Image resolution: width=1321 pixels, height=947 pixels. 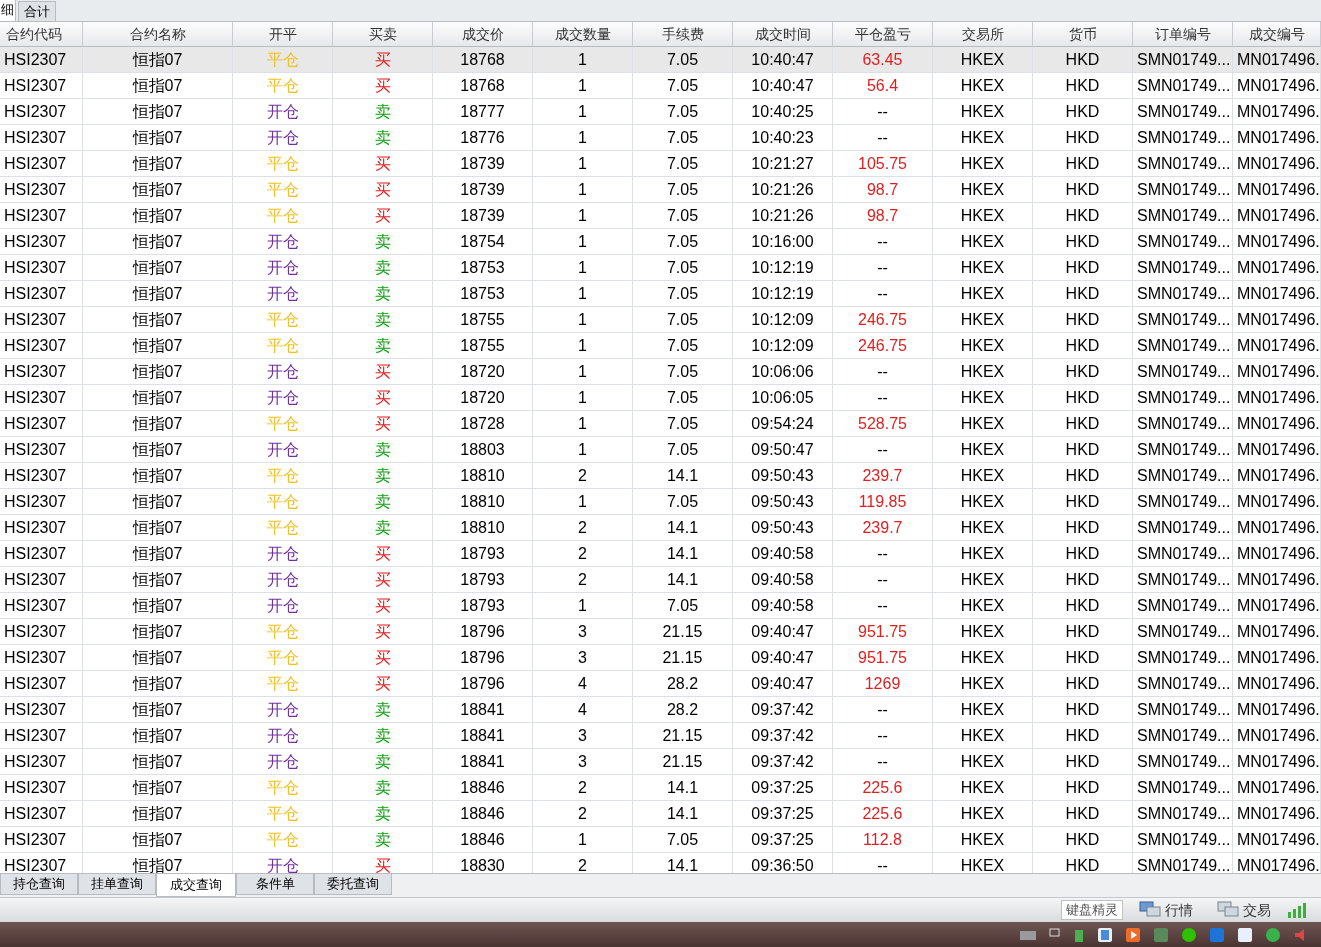 What do you see at coordinates (1028, 934) in the screenshot?
I see `keyboard-icon` at bounding box center [1028, 934].